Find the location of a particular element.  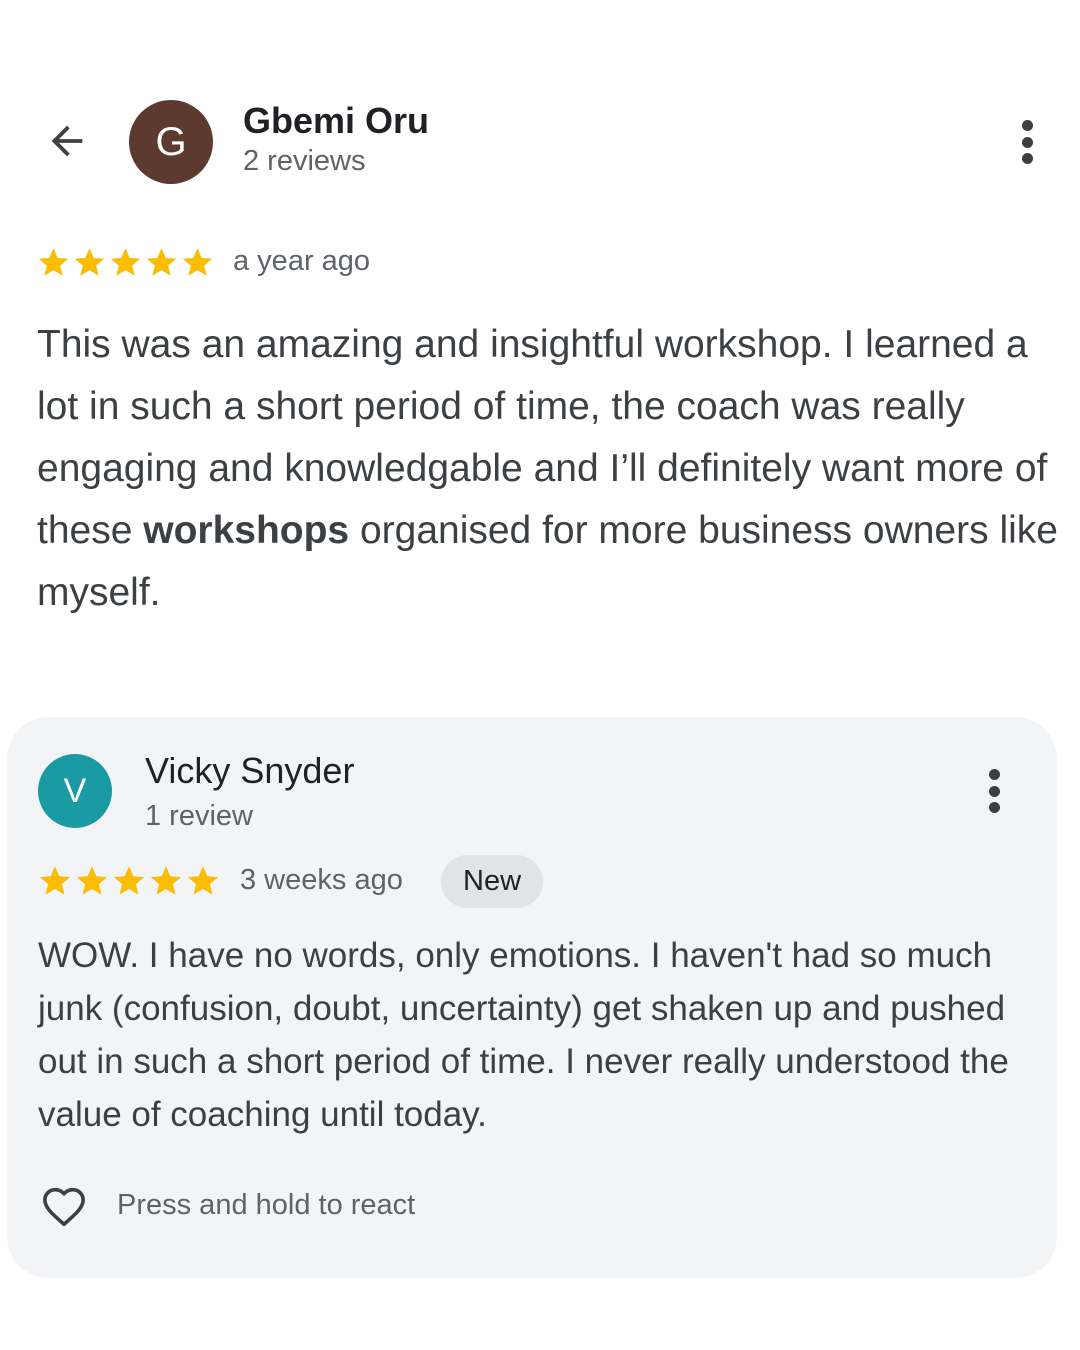

reviewer-name: Vicky Snyder is located at coordinates (249, 771).